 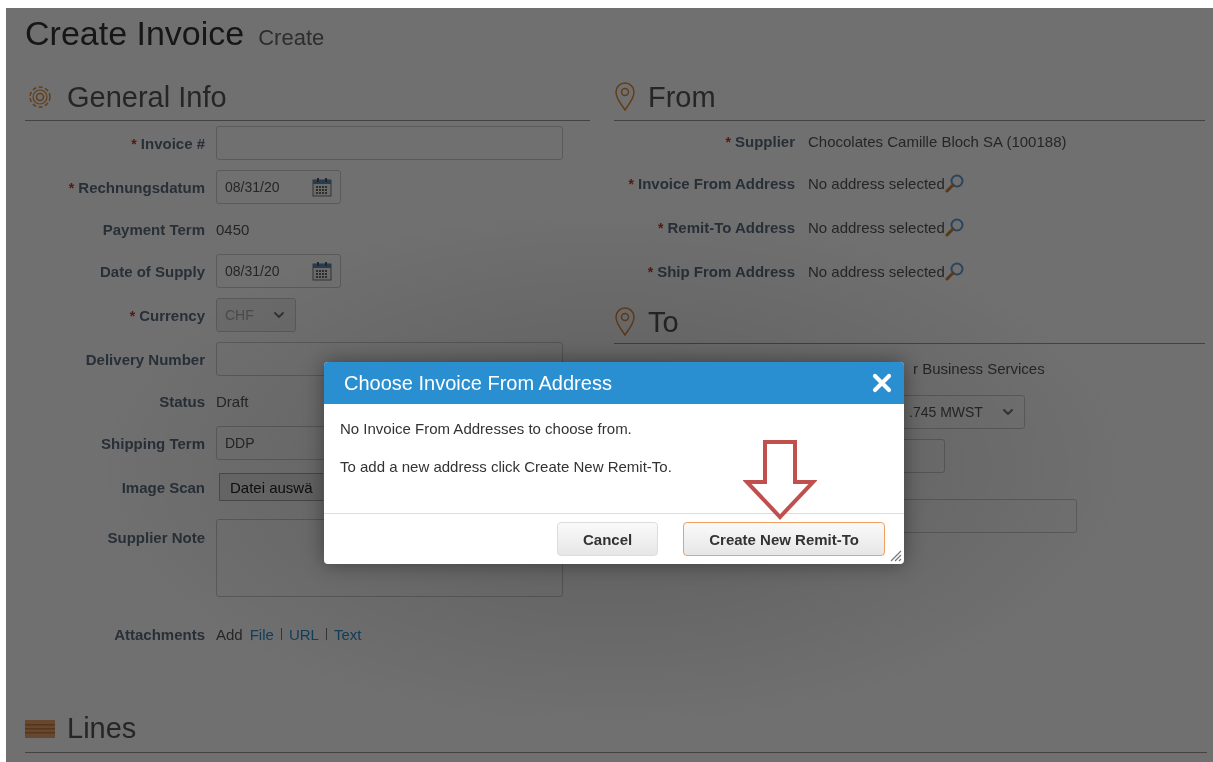 I want to click on attachment-link: Text, so click(x=347, y=634).